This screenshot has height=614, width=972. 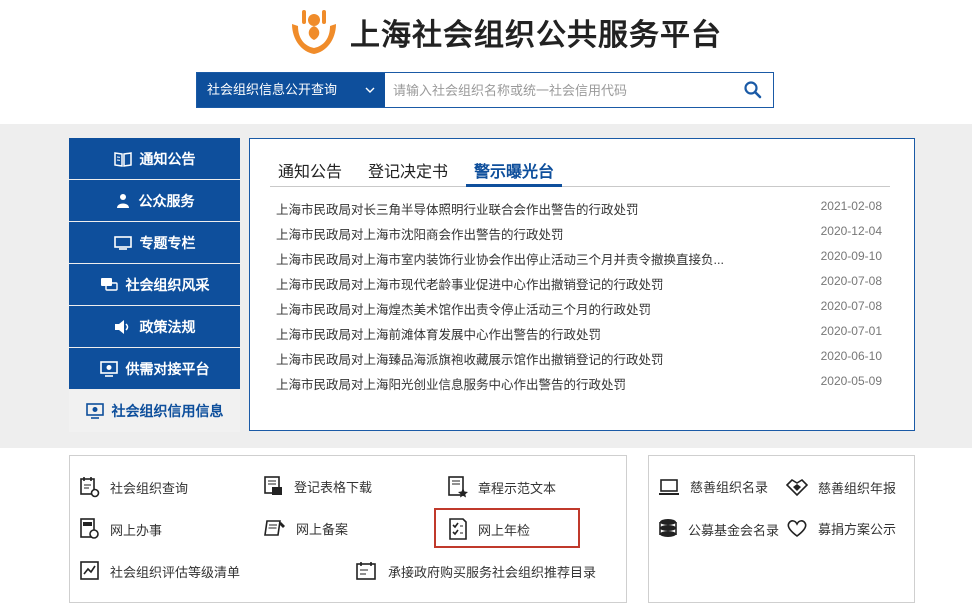 I want to click on service-label: 网上备案, so click(x=322, y=529).